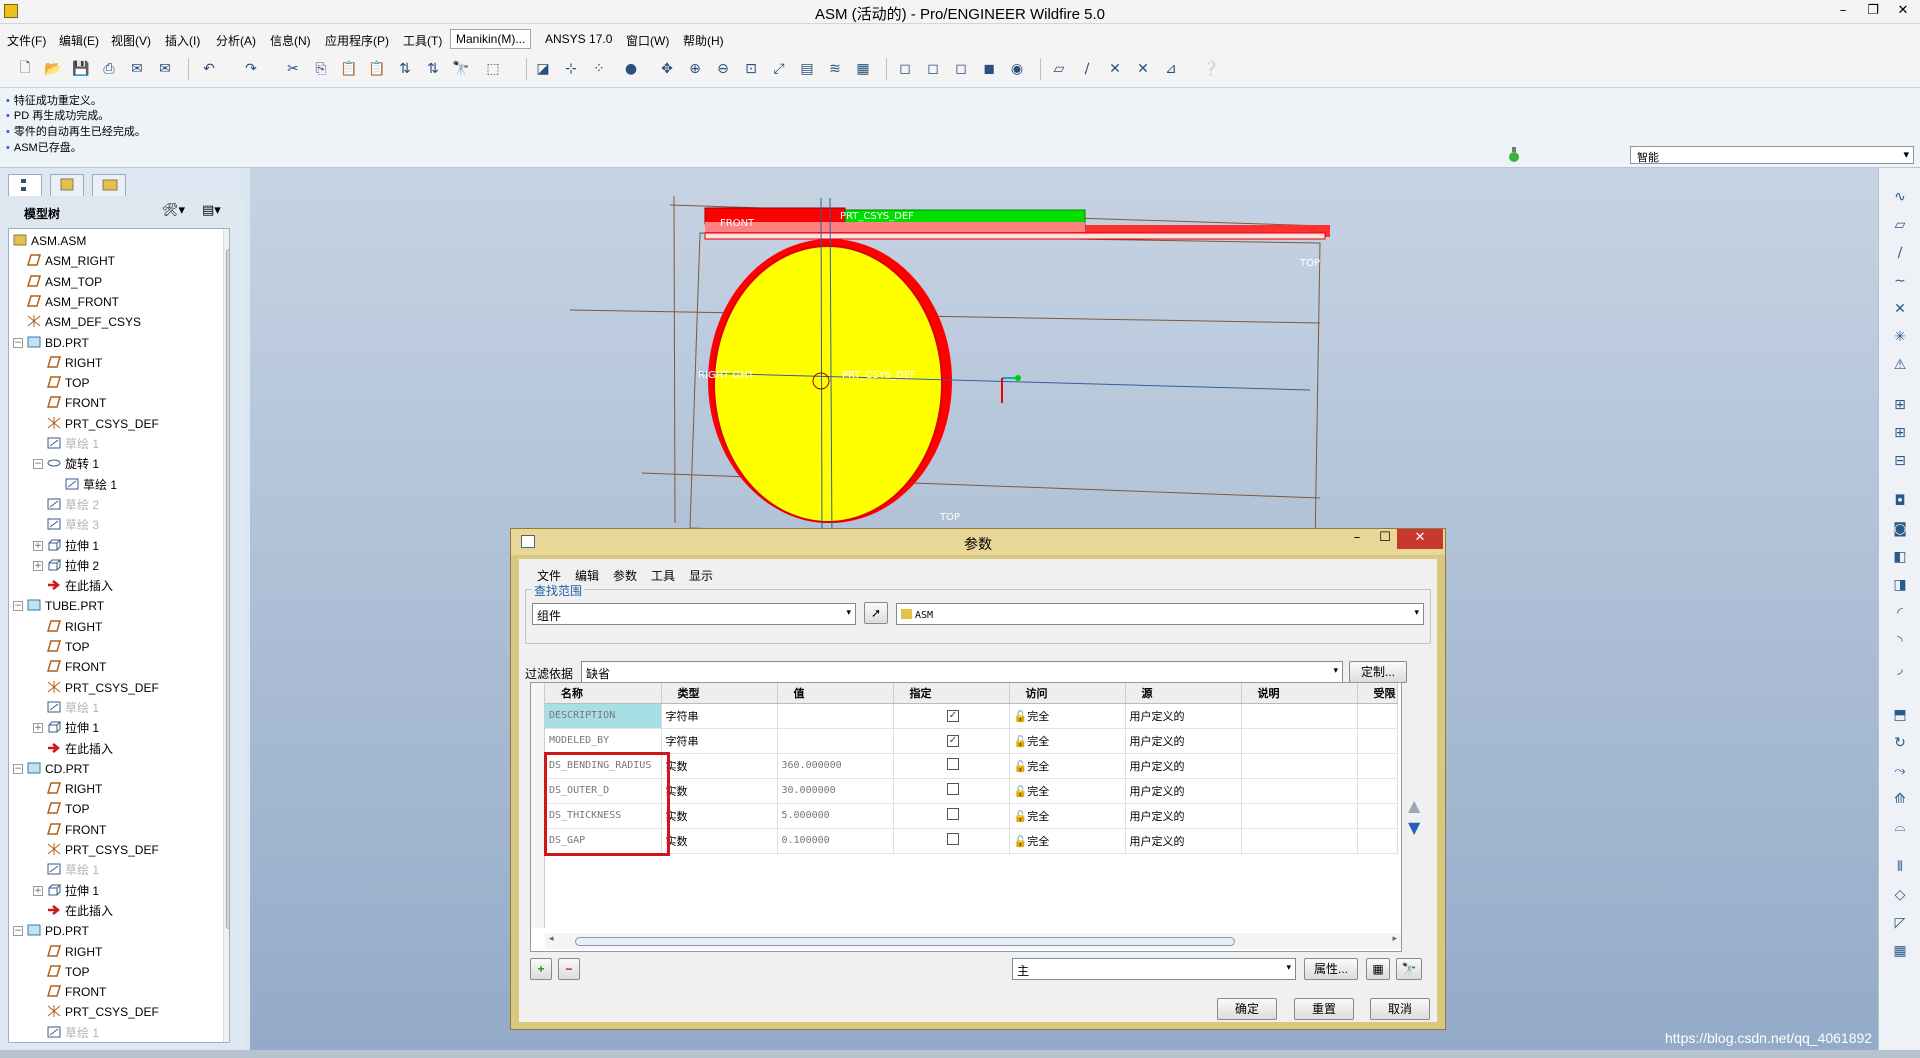  Describe the element at coordinates (73, 566) in the screenshot. I see `tree-item: 拉伸 2` at that location.